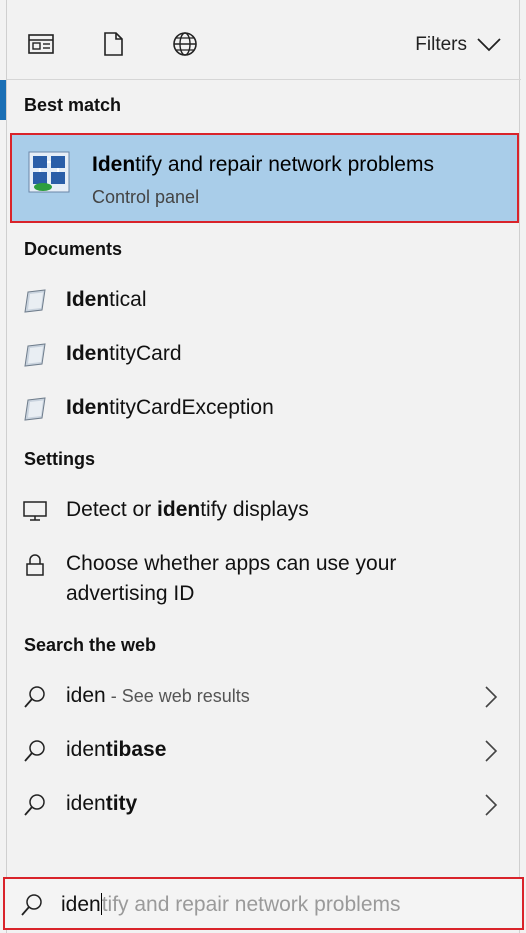  What do you see at coordinates (264, 355) in the screenshot?
I see `document-item-identitycard: IdentityCard` at bounding box center [264, 355].